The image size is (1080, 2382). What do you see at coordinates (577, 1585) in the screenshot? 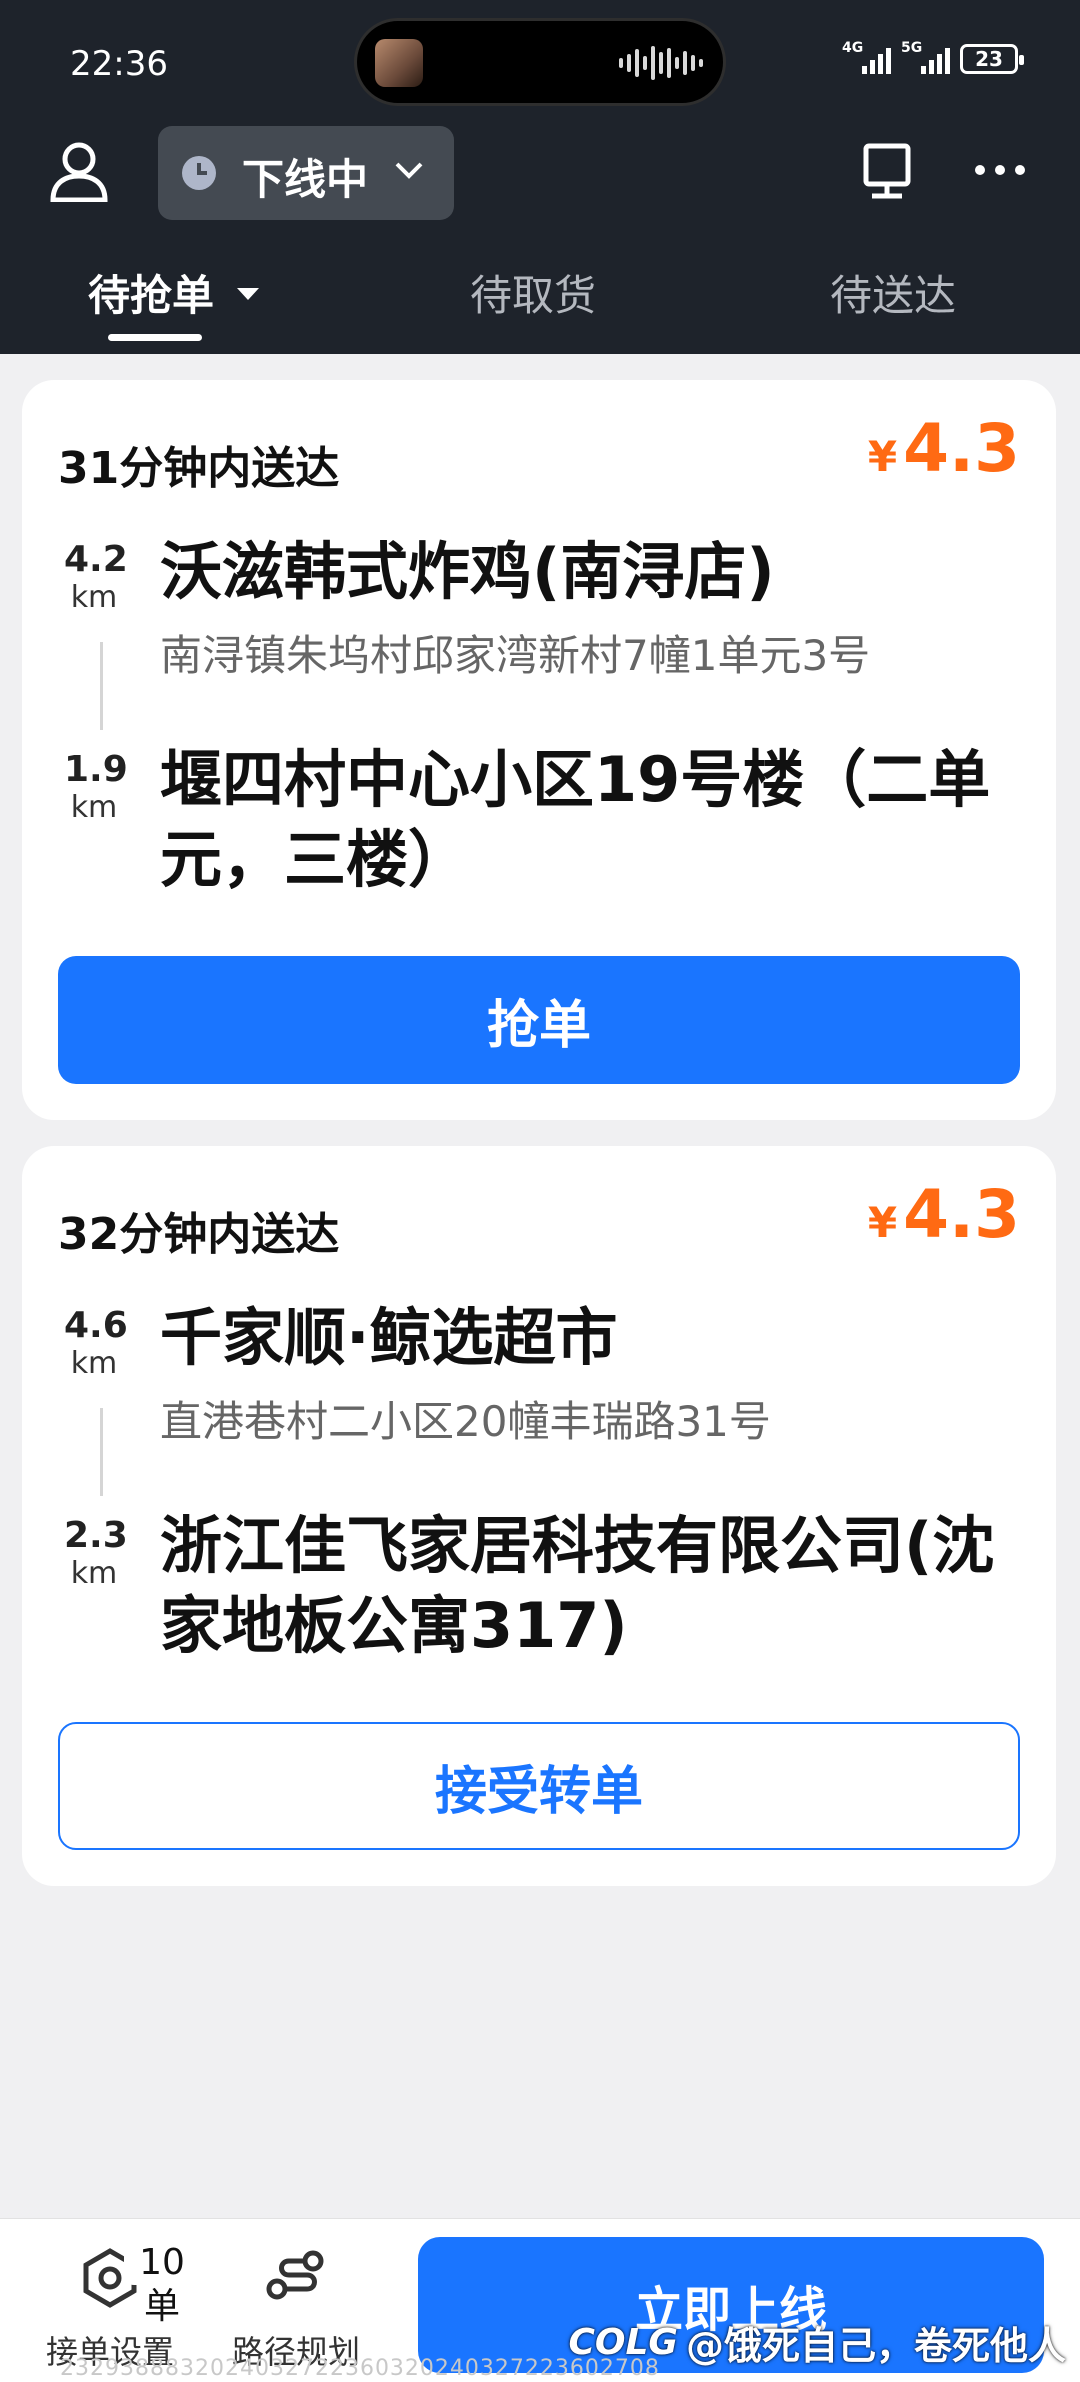
I see `dropoff-address: 浙江佳飞家居科技有限公司(沈家地板公寓317)` at bounding box center [577, 1585].